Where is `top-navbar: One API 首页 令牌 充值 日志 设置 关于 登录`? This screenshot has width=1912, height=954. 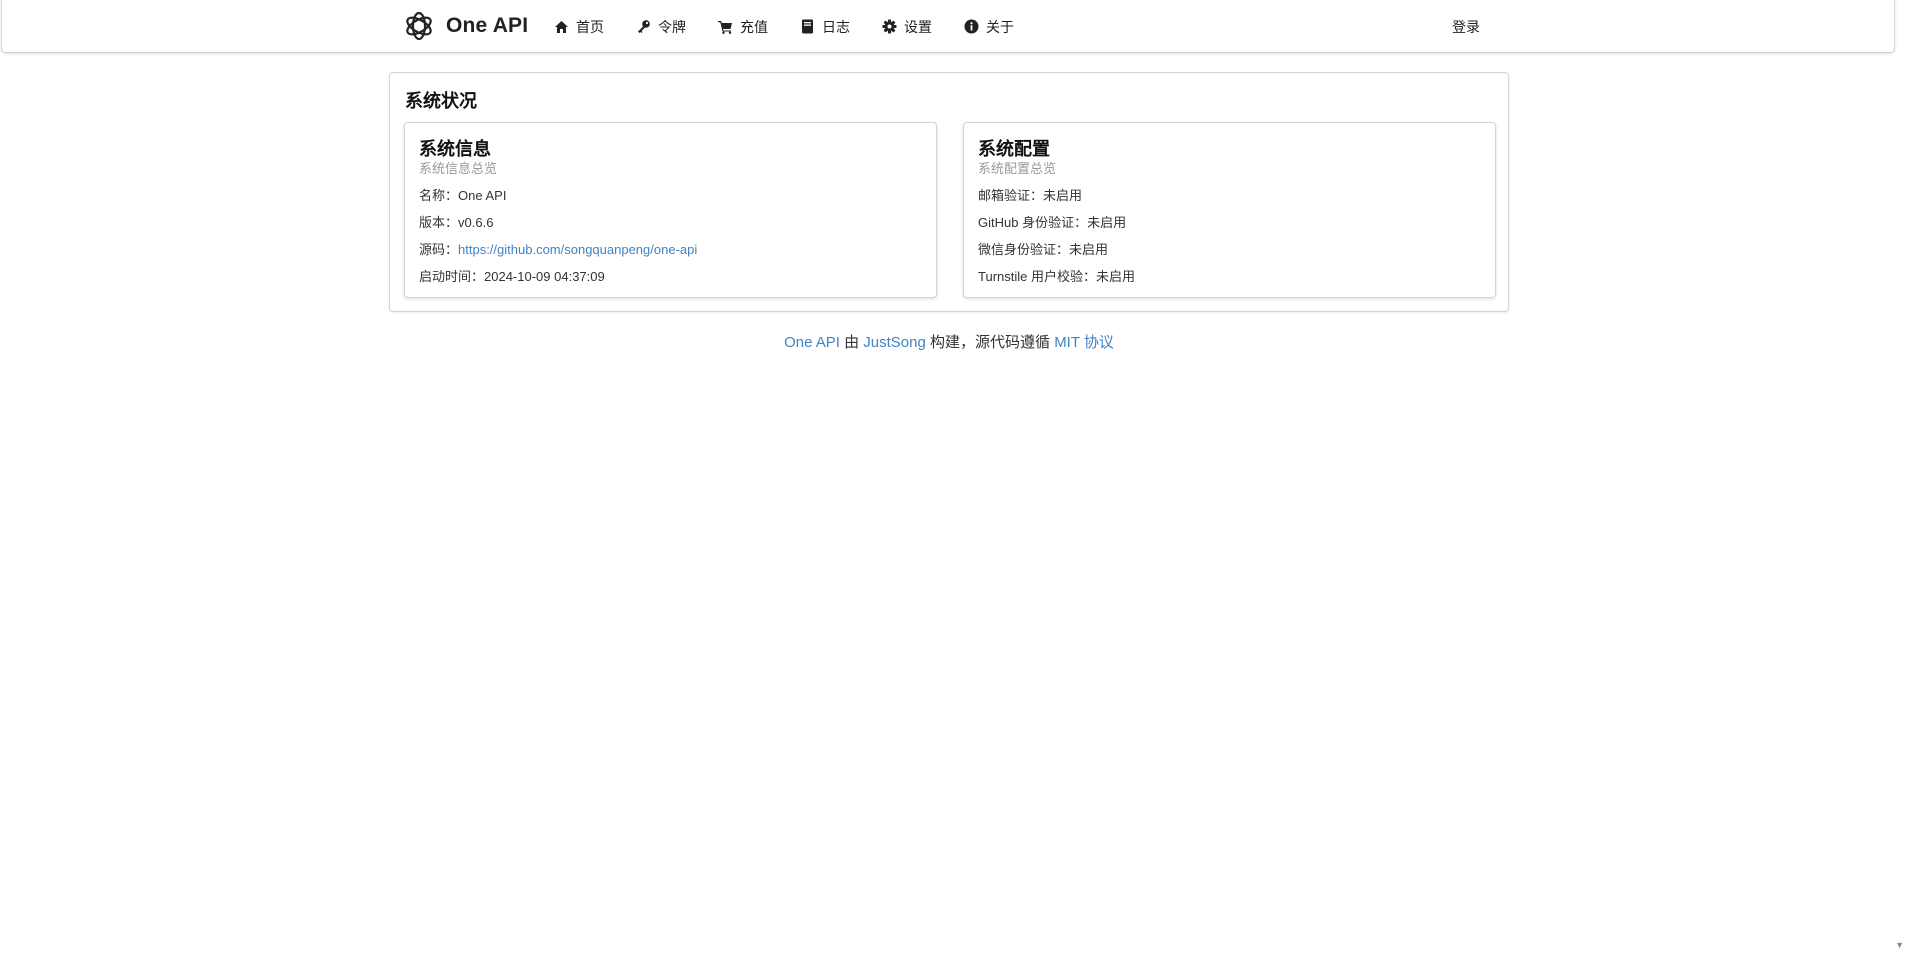 top-navbar: One API 首页 令牌 充值 日志 设置 关于 登录 is located at coordinates (948, 26).